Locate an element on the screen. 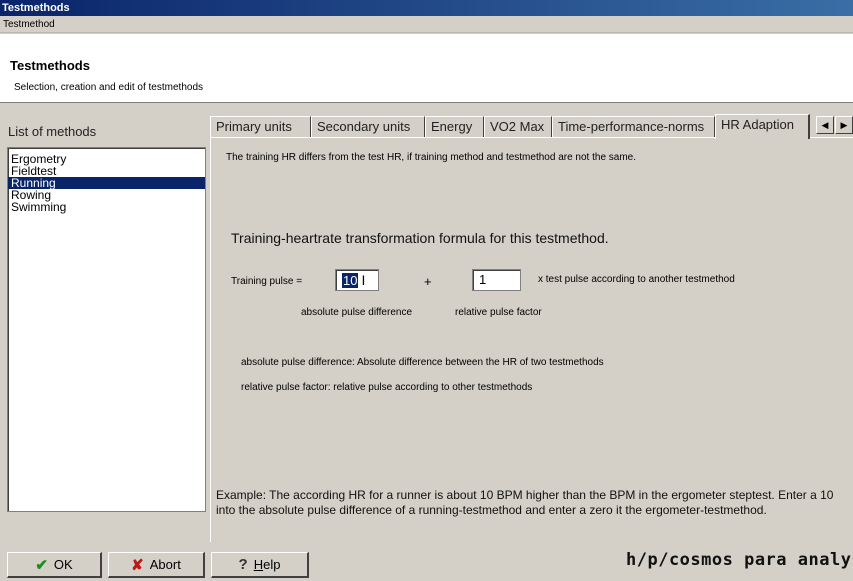 The height and width of the screenshot is (581, 853). checkmark-icon: ✔ is located at coordinates (41, 565).